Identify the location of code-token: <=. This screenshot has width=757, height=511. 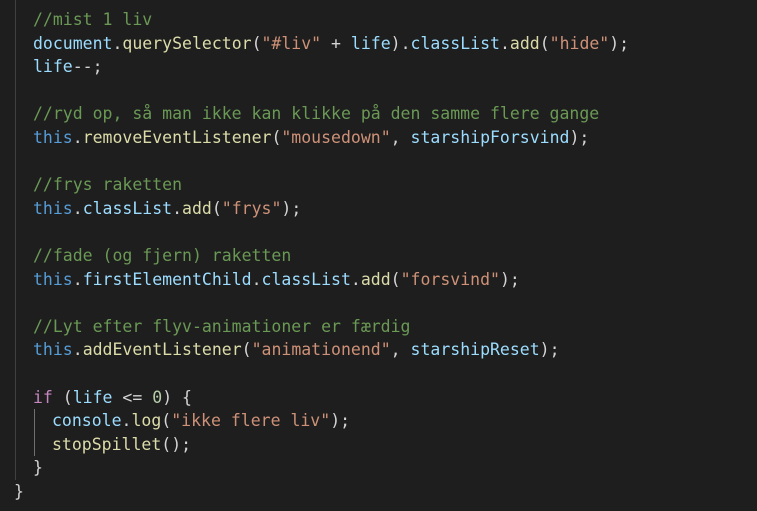
(132, 397).